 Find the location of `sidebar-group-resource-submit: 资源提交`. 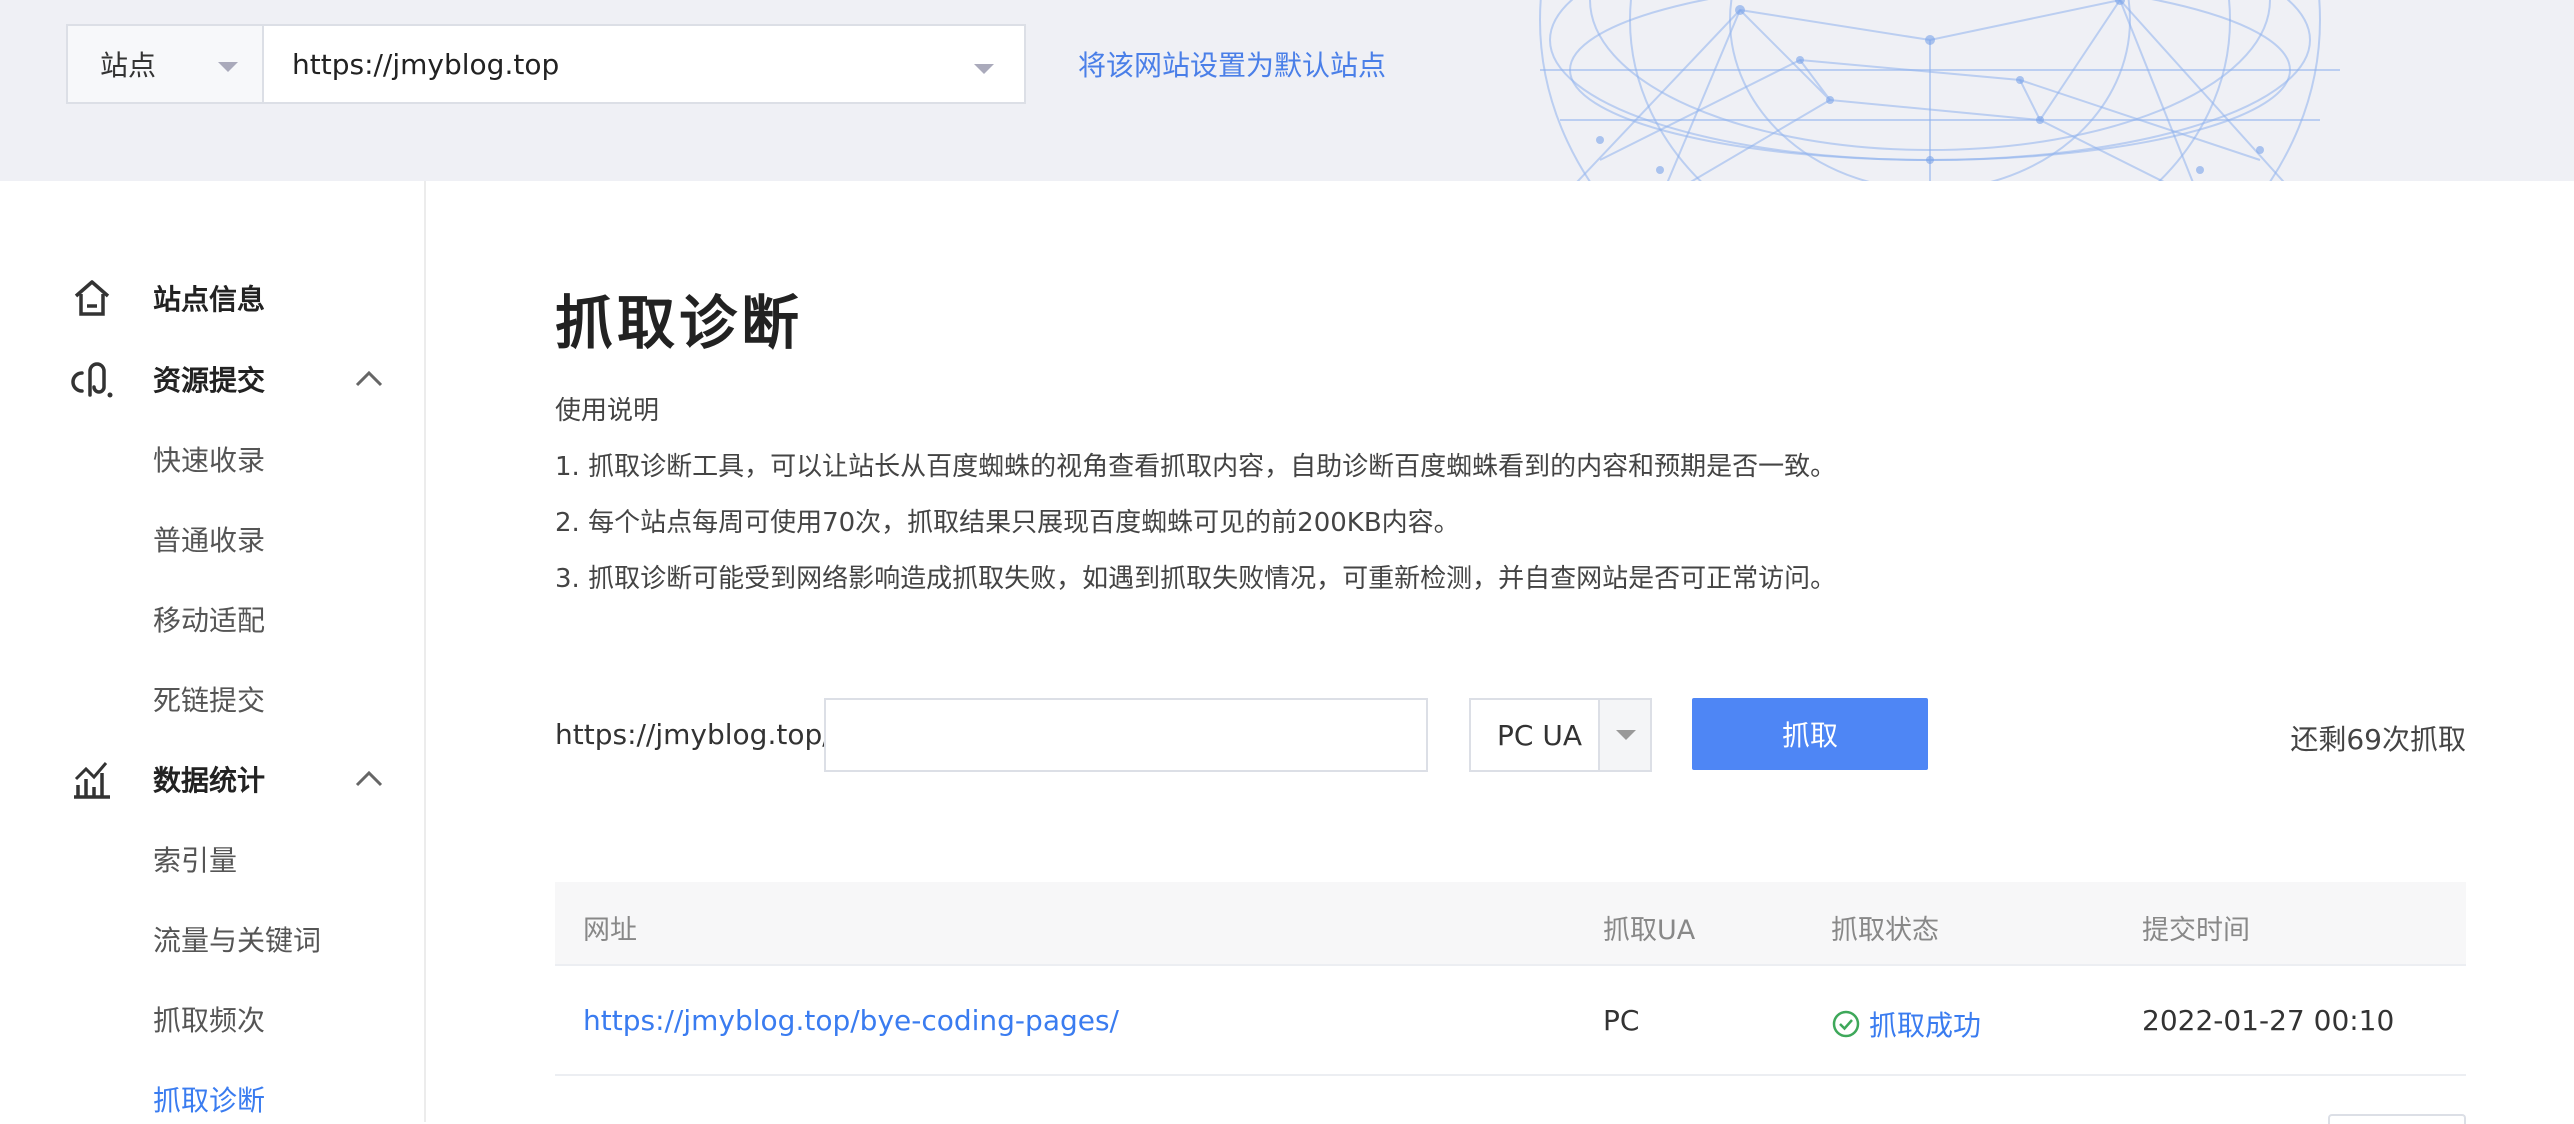

sidebar-group-resource-submit: 资源提交 is located at coordinates (213, 379).